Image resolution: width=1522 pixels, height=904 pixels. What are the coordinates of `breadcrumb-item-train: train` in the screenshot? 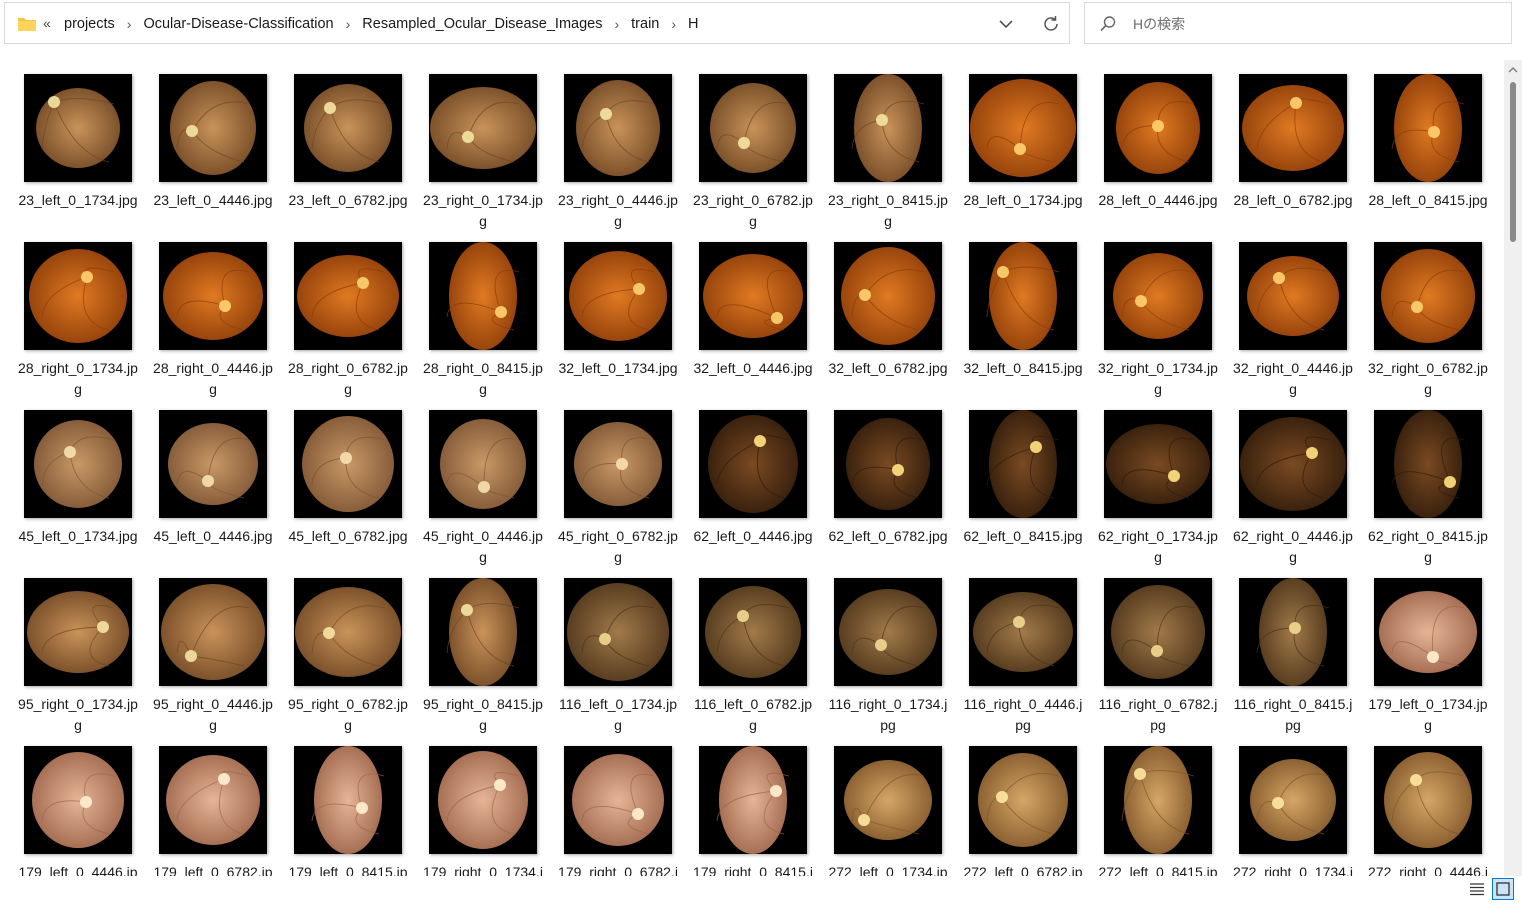 It's located at (645, 24).